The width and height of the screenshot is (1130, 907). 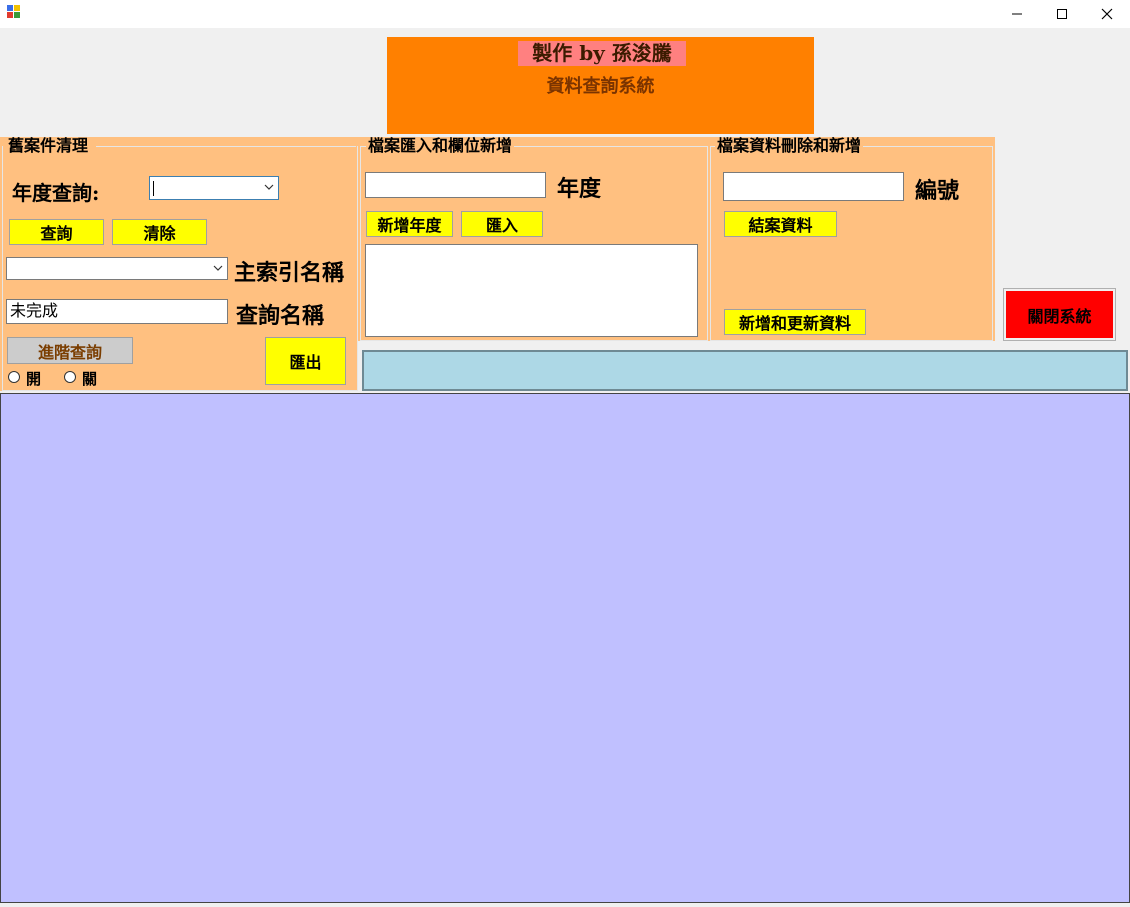 What do you see at coordinates (214, 188) in the screenshot?
I see `year-query-select` at bounding box center [214, 188].